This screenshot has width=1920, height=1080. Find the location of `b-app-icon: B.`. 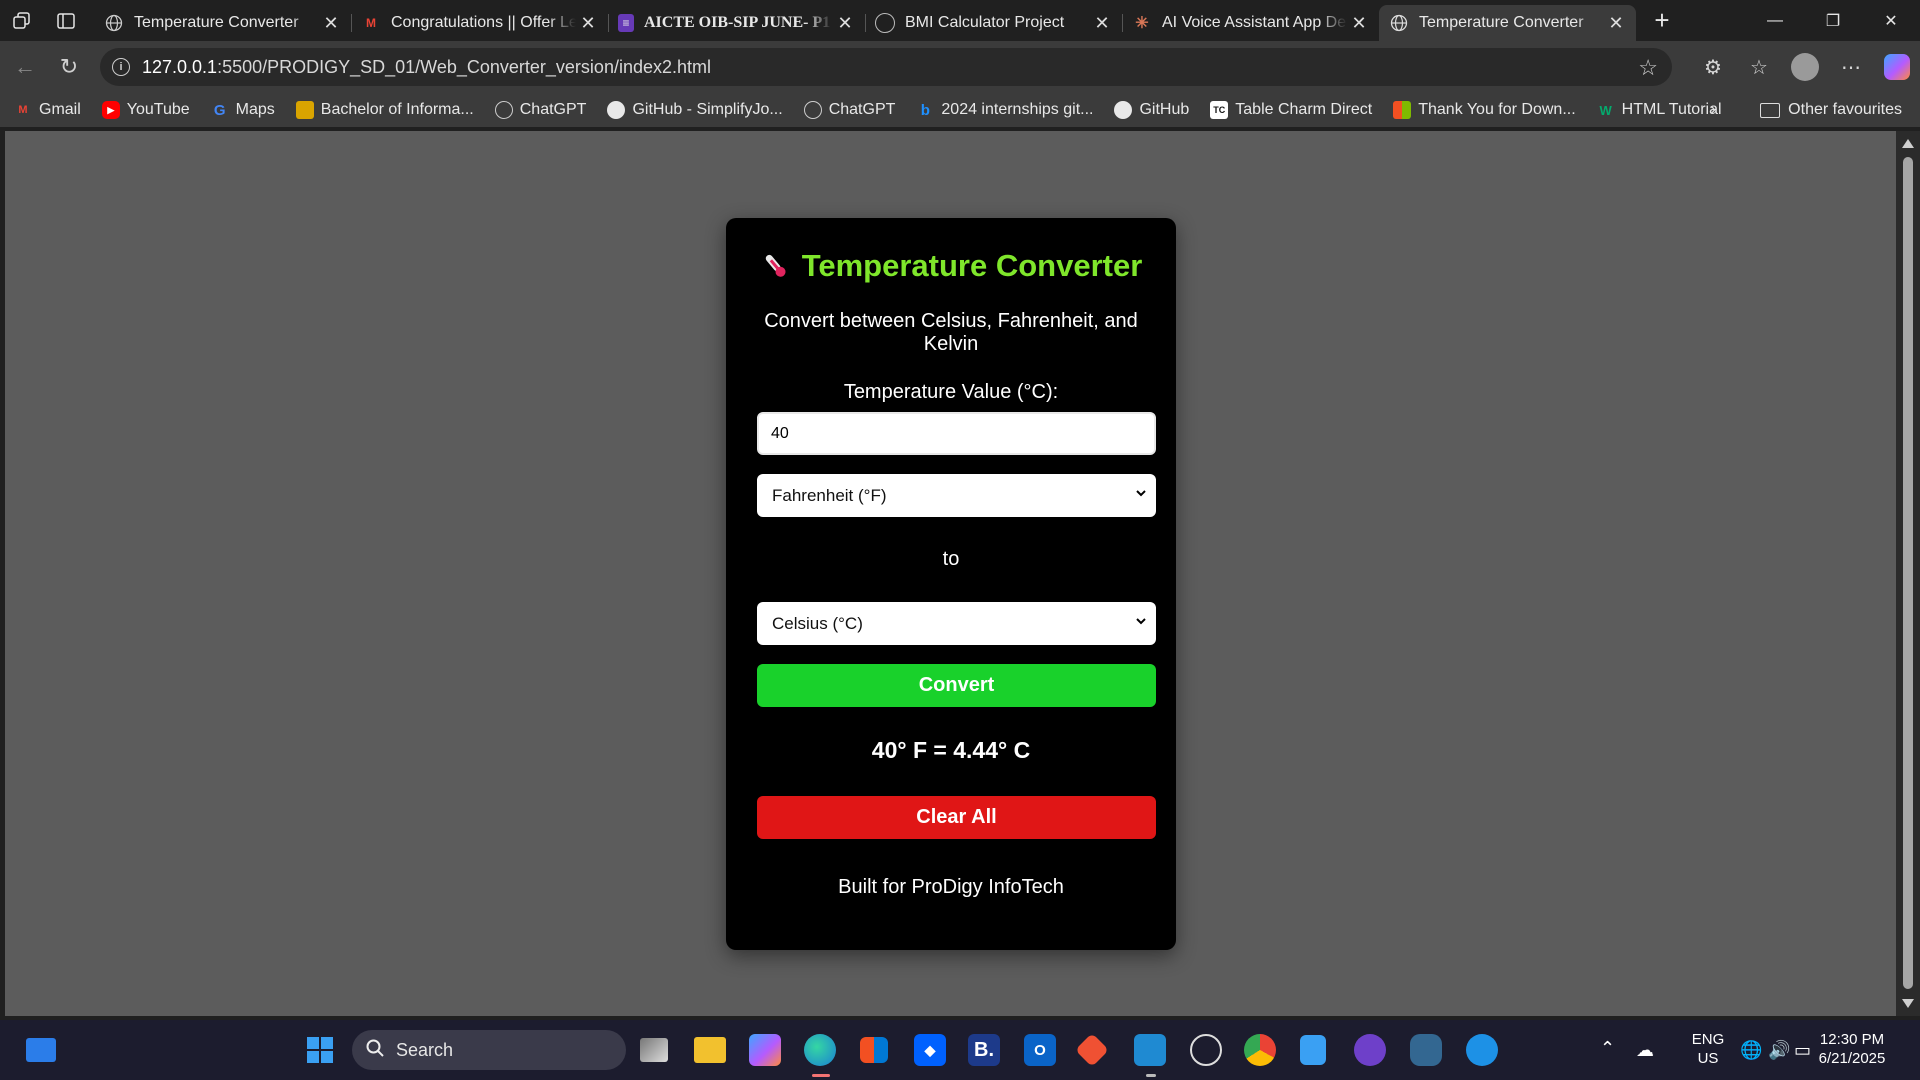

b-app-icon: B. is located at coordinates (984, 1050).